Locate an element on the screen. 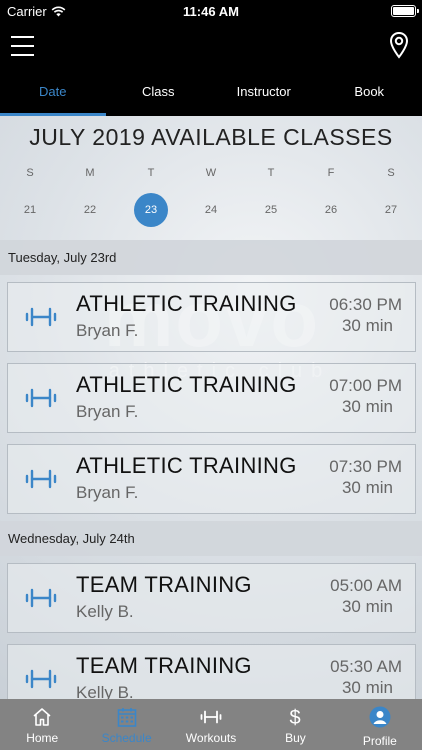 The width and height of the screenshot is (422, 750). dollar-icon: $ is located at coordinates (295, 717).